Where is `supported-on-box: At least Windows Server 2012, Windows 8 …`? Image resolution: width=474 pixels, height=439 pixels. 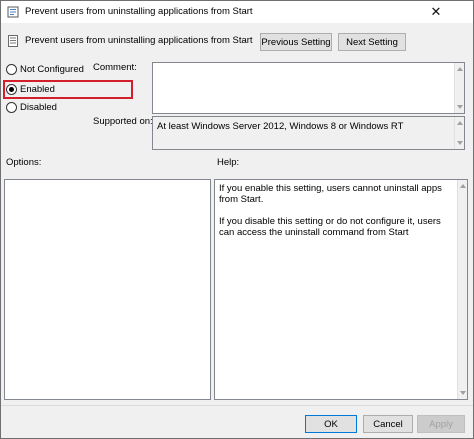
supported-on-box: At least Windows Server 2012, Windows 8 … is located at coordinates (308, 133).